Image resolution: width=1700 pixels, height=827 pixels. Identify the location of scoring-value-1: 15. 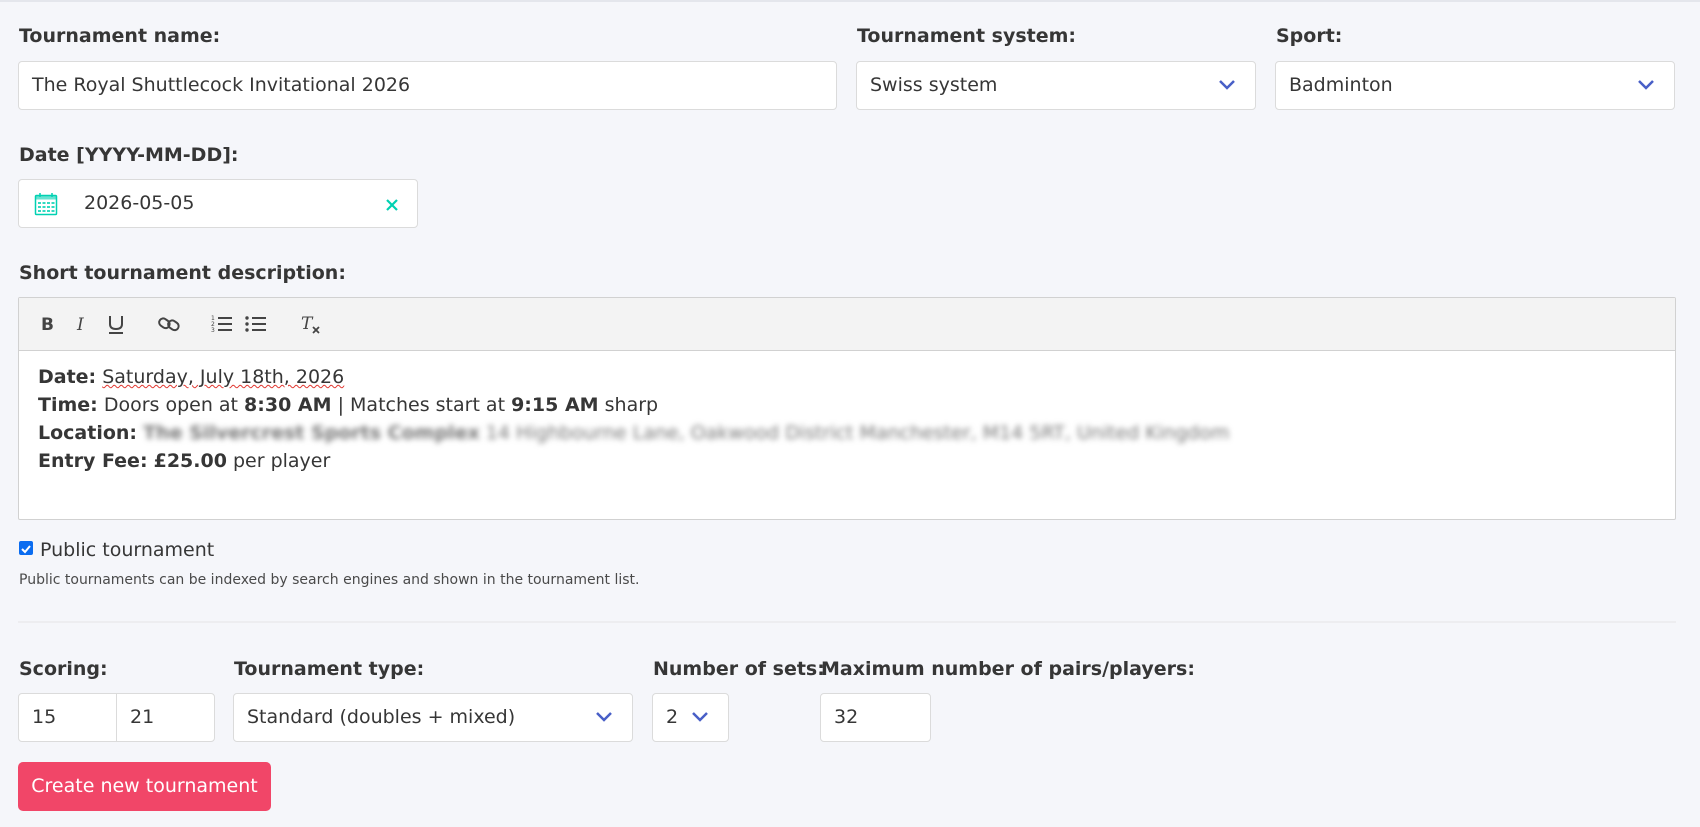
(44, 717).